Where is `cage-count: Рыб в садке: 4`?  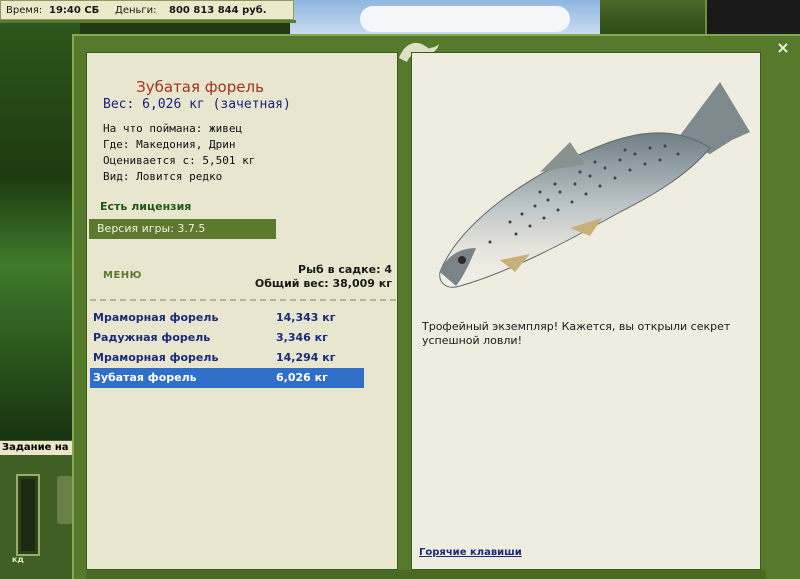
cage-count: Рыб в садке: 4 is located at coordinates (345, 269).